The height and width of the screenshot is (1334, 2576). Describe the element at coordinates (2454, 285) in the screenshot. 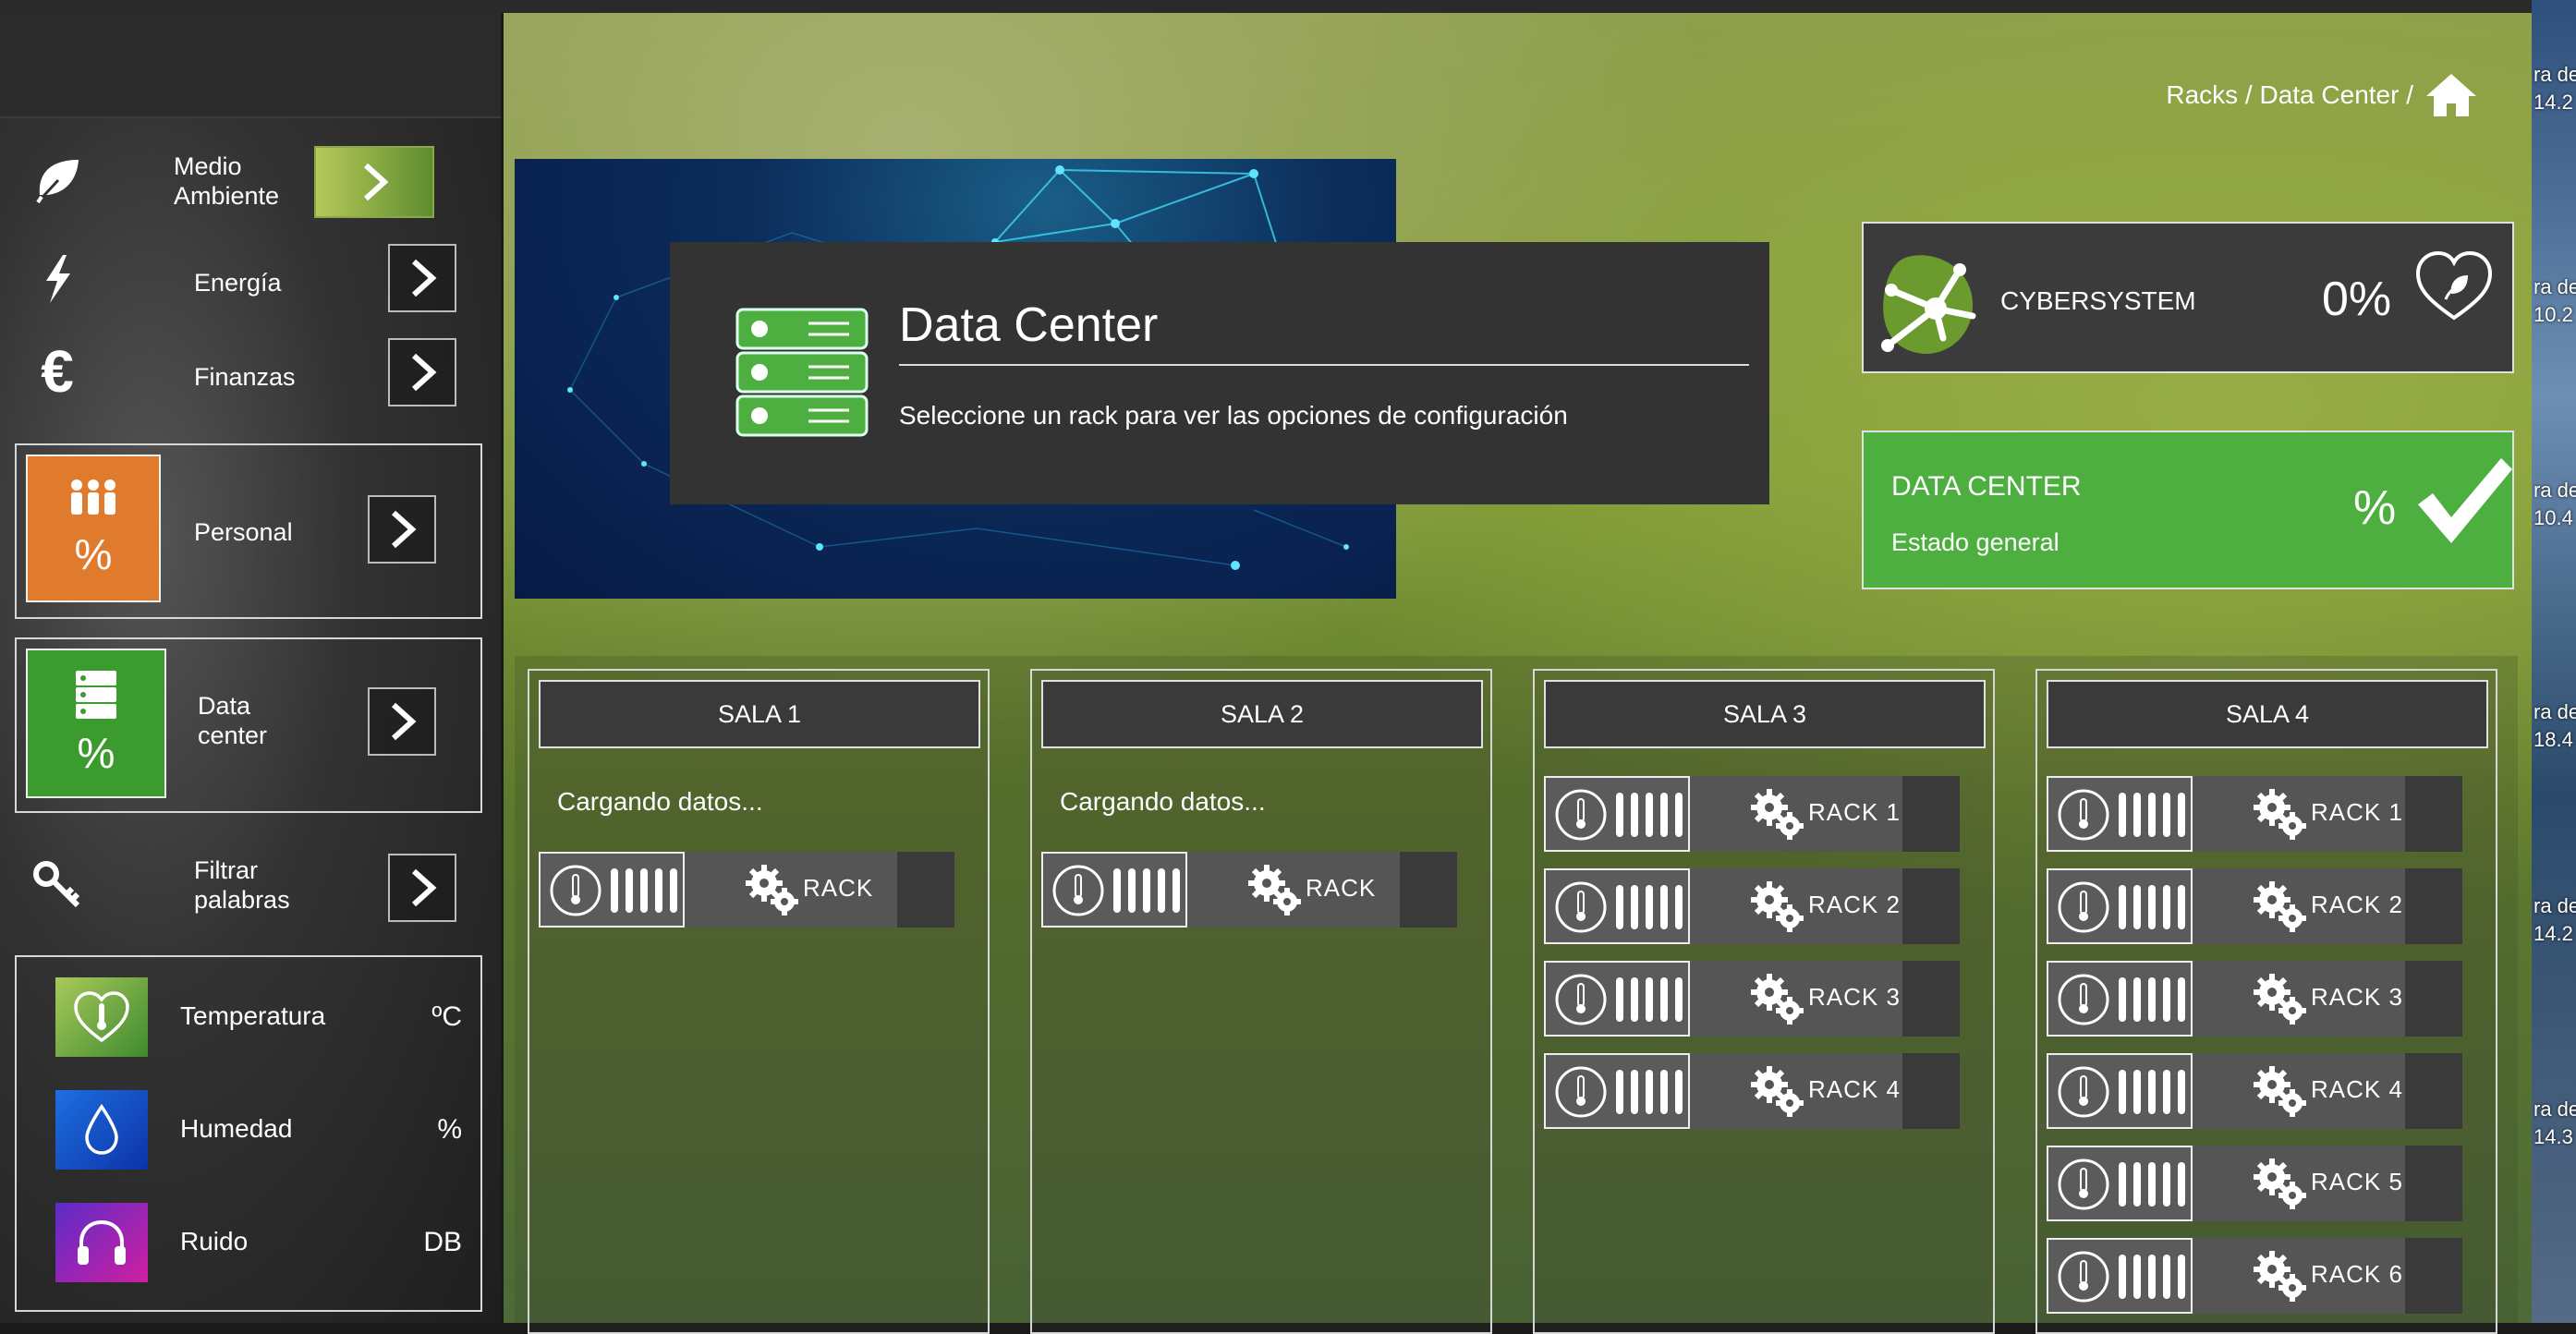

I see `heart-leaf-icon` at that location.